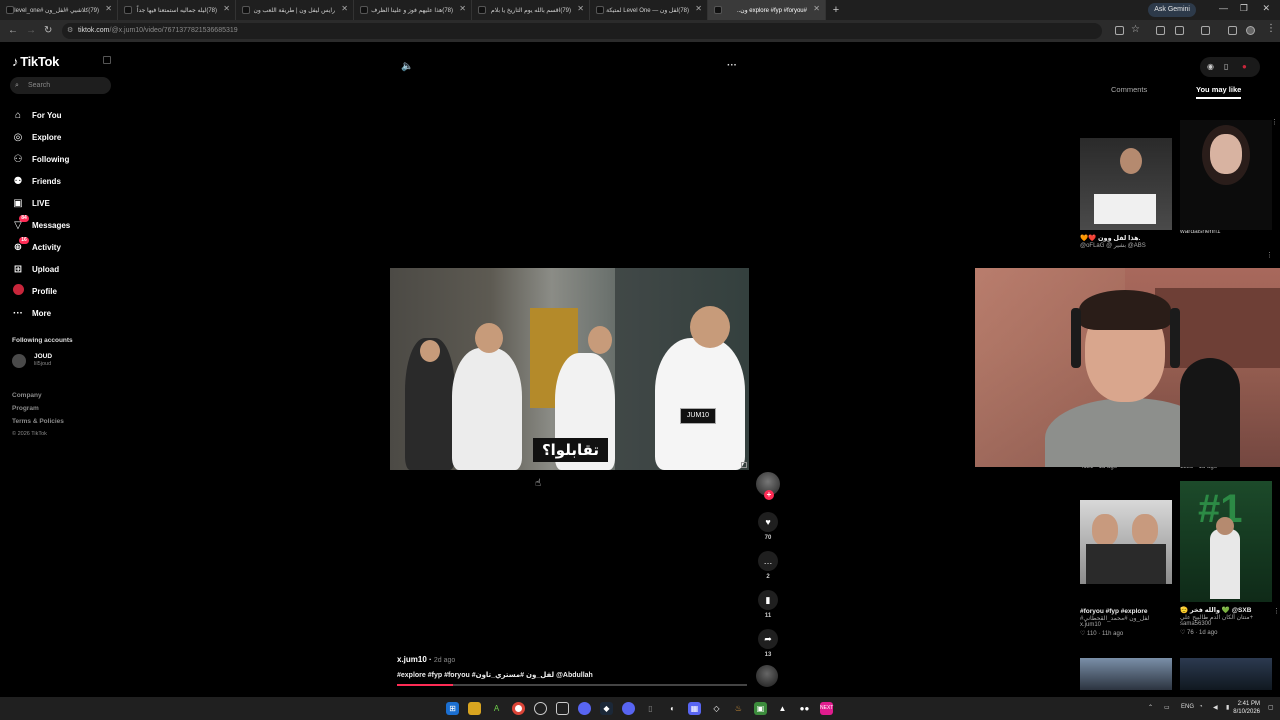 This screenshot has width=1280, height=720. What do you see at coordinates (518, 708) in the screenshot?
I see `chrome-icon` at bounding box center [518, 708].